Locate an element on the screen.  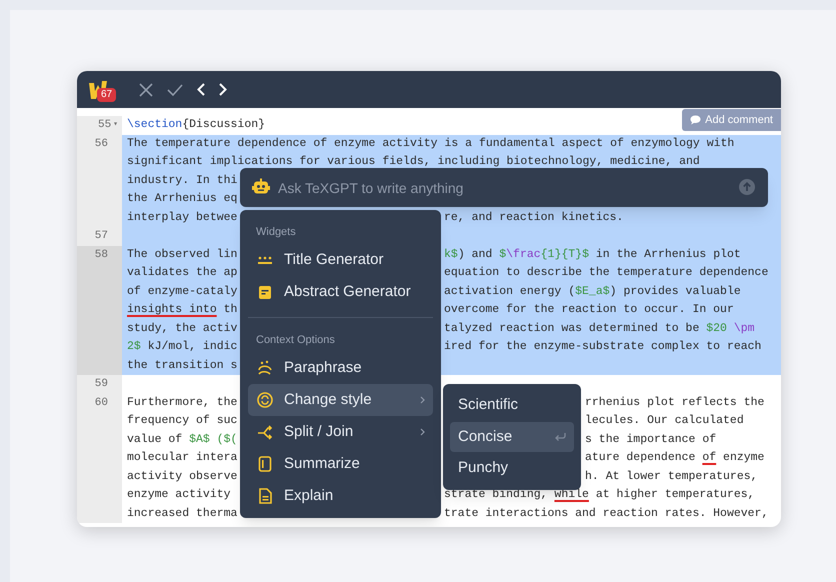
line-number: 60 is located at coordinates (101, 403).